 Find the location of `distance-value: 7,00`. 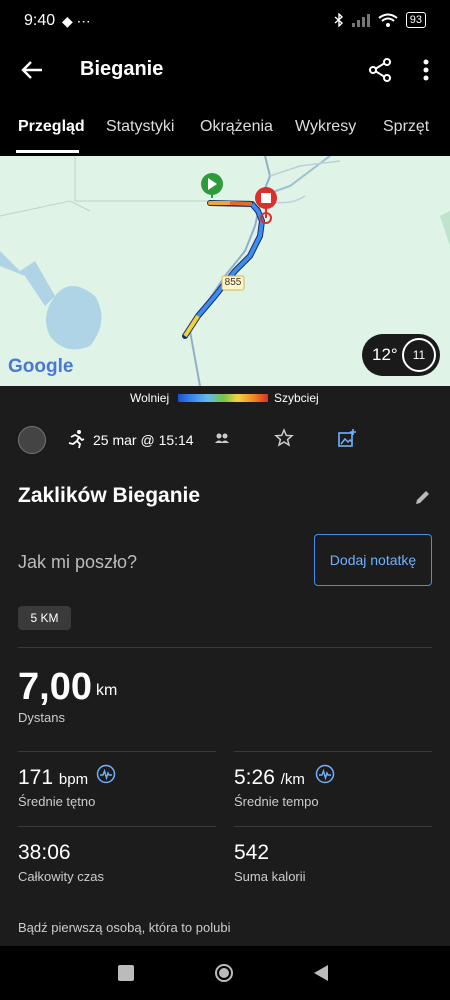

distance-value: 7,00 is located at coordinates (55, 687).